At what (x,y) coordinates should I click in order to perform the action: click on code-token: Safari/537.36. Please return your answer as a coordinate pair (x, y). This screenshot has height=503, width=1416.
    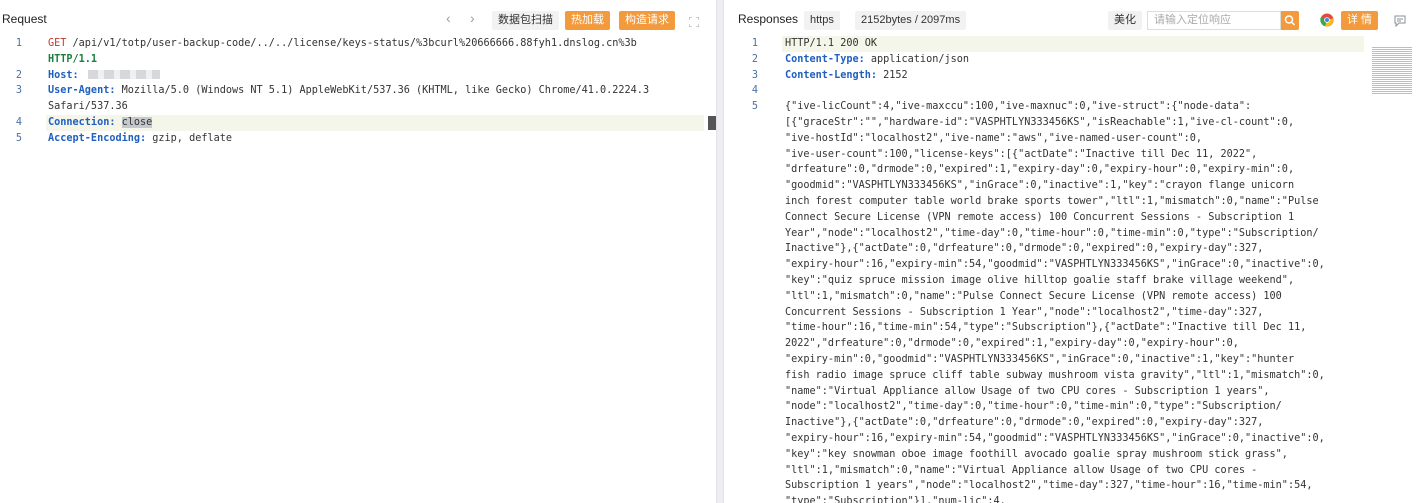
    Looking at the image, I should click on (88, 107).